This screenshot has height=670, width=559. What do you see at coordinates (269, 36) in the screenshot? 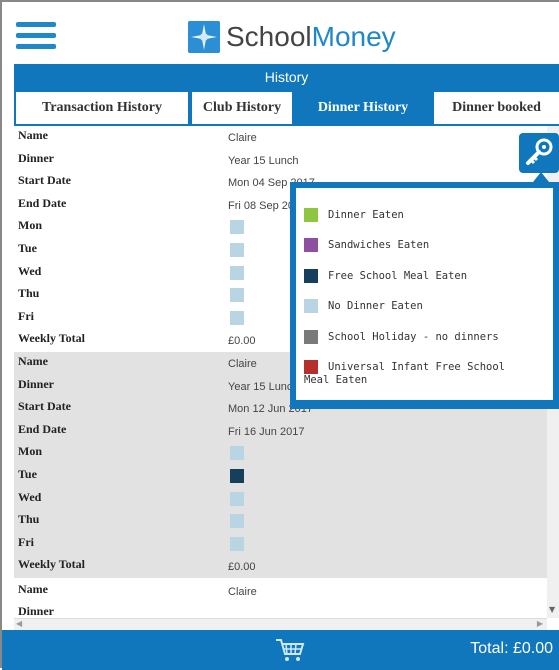
I see `logo-text-school: School` at bounding box center [269, 36].